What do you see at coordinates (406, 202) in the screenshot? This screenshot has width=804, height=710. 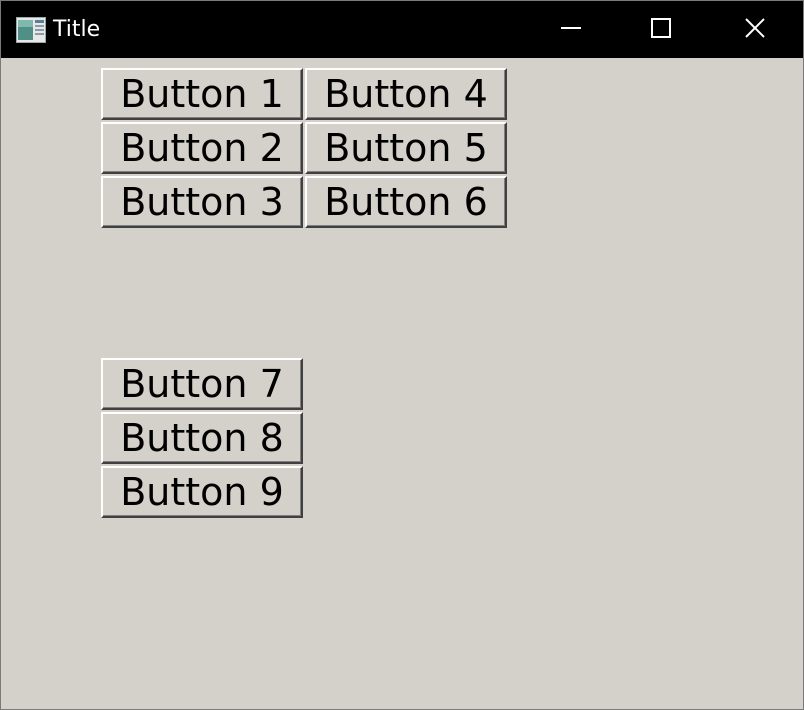 I see `button-6: Button 6` at bounding box center [406, 202].